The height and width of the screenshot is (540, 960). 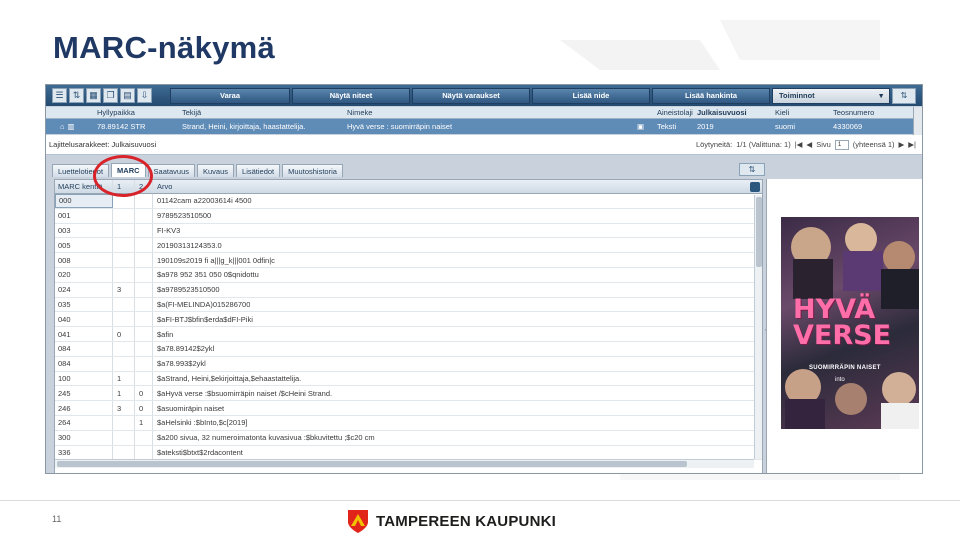 I want to click on marc-field-tag: 000, so click(x=84, y=201).